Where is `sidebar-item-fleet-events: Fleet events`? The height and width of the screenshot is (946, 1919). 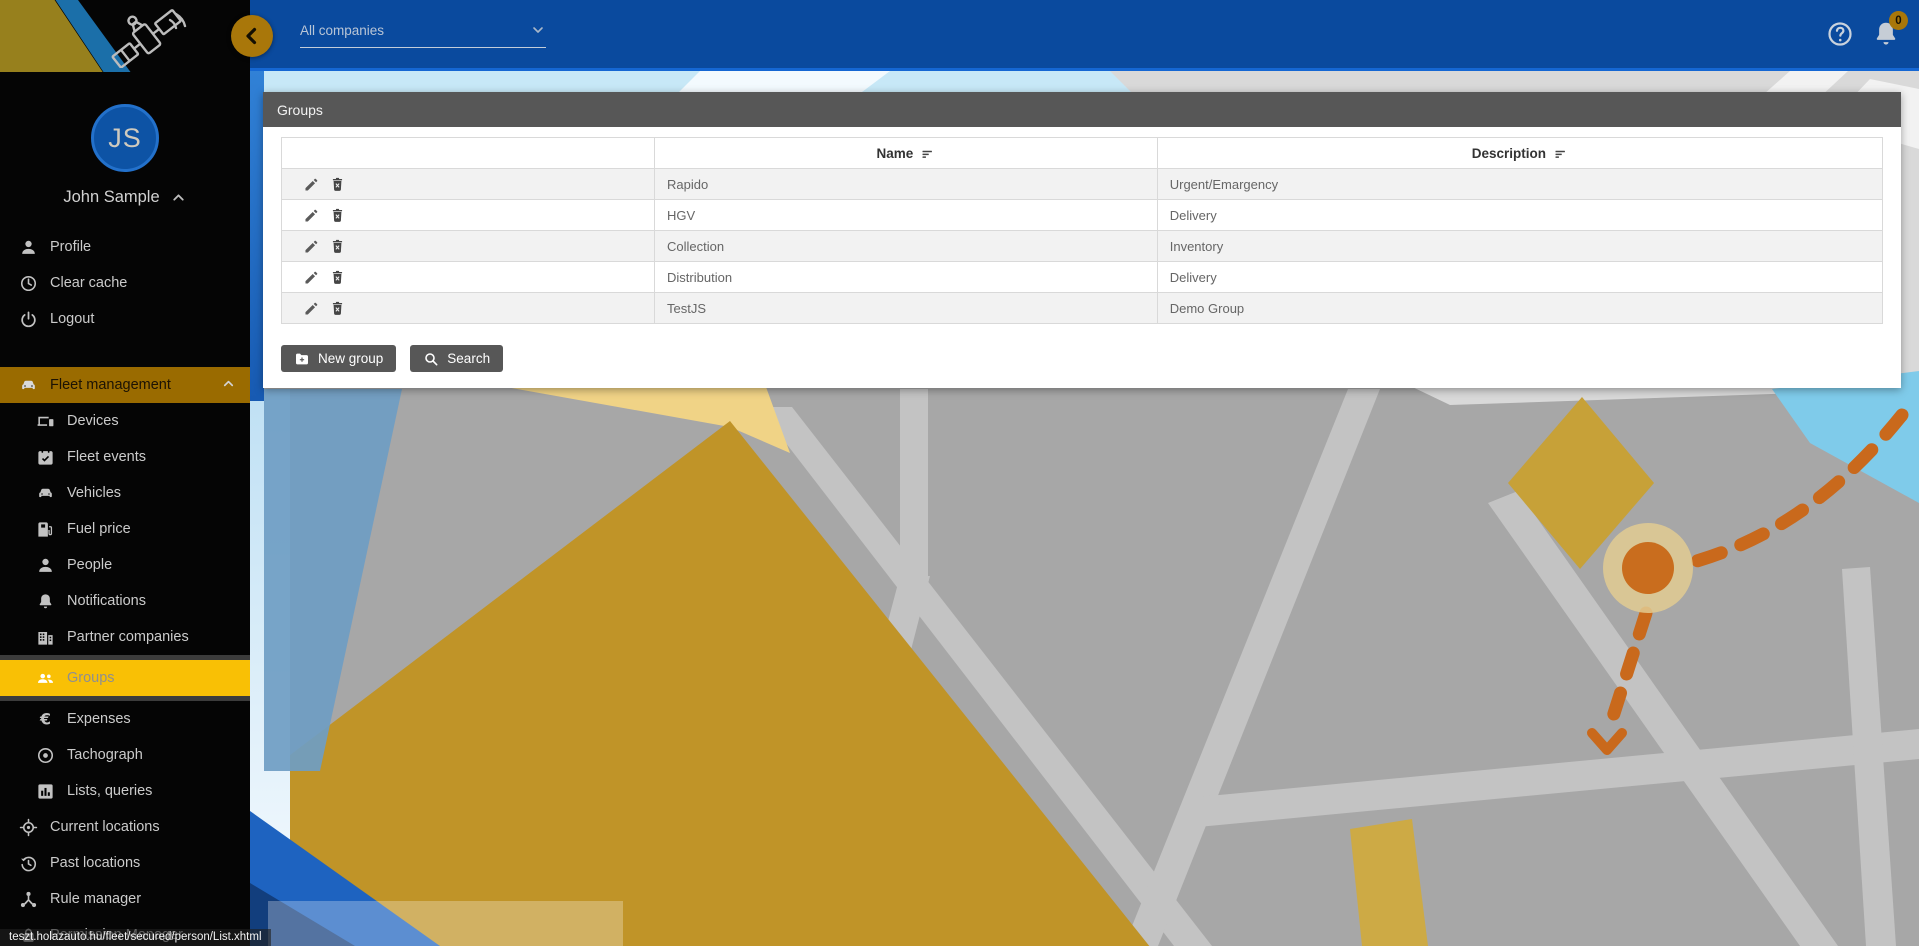
sidebar-item-fleet-events: Fleet events is located at coordinates (125, 457).